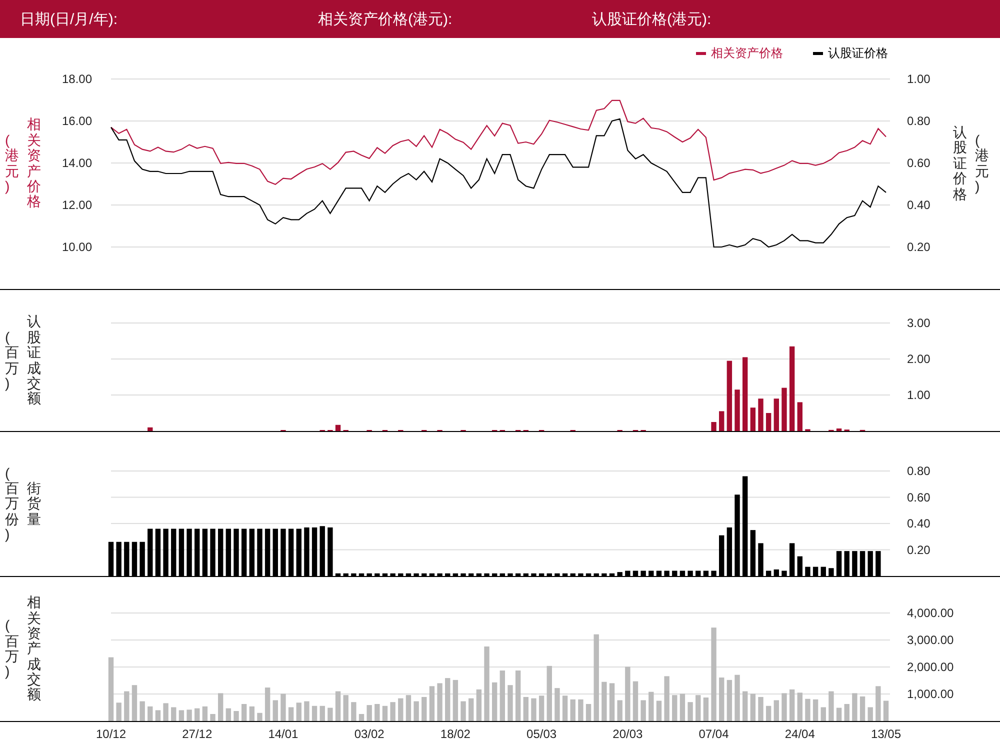 The height and width of the screenshot is (751, 1000). I want to click on axis-title: 相关资产成交额, so click(34, 649).